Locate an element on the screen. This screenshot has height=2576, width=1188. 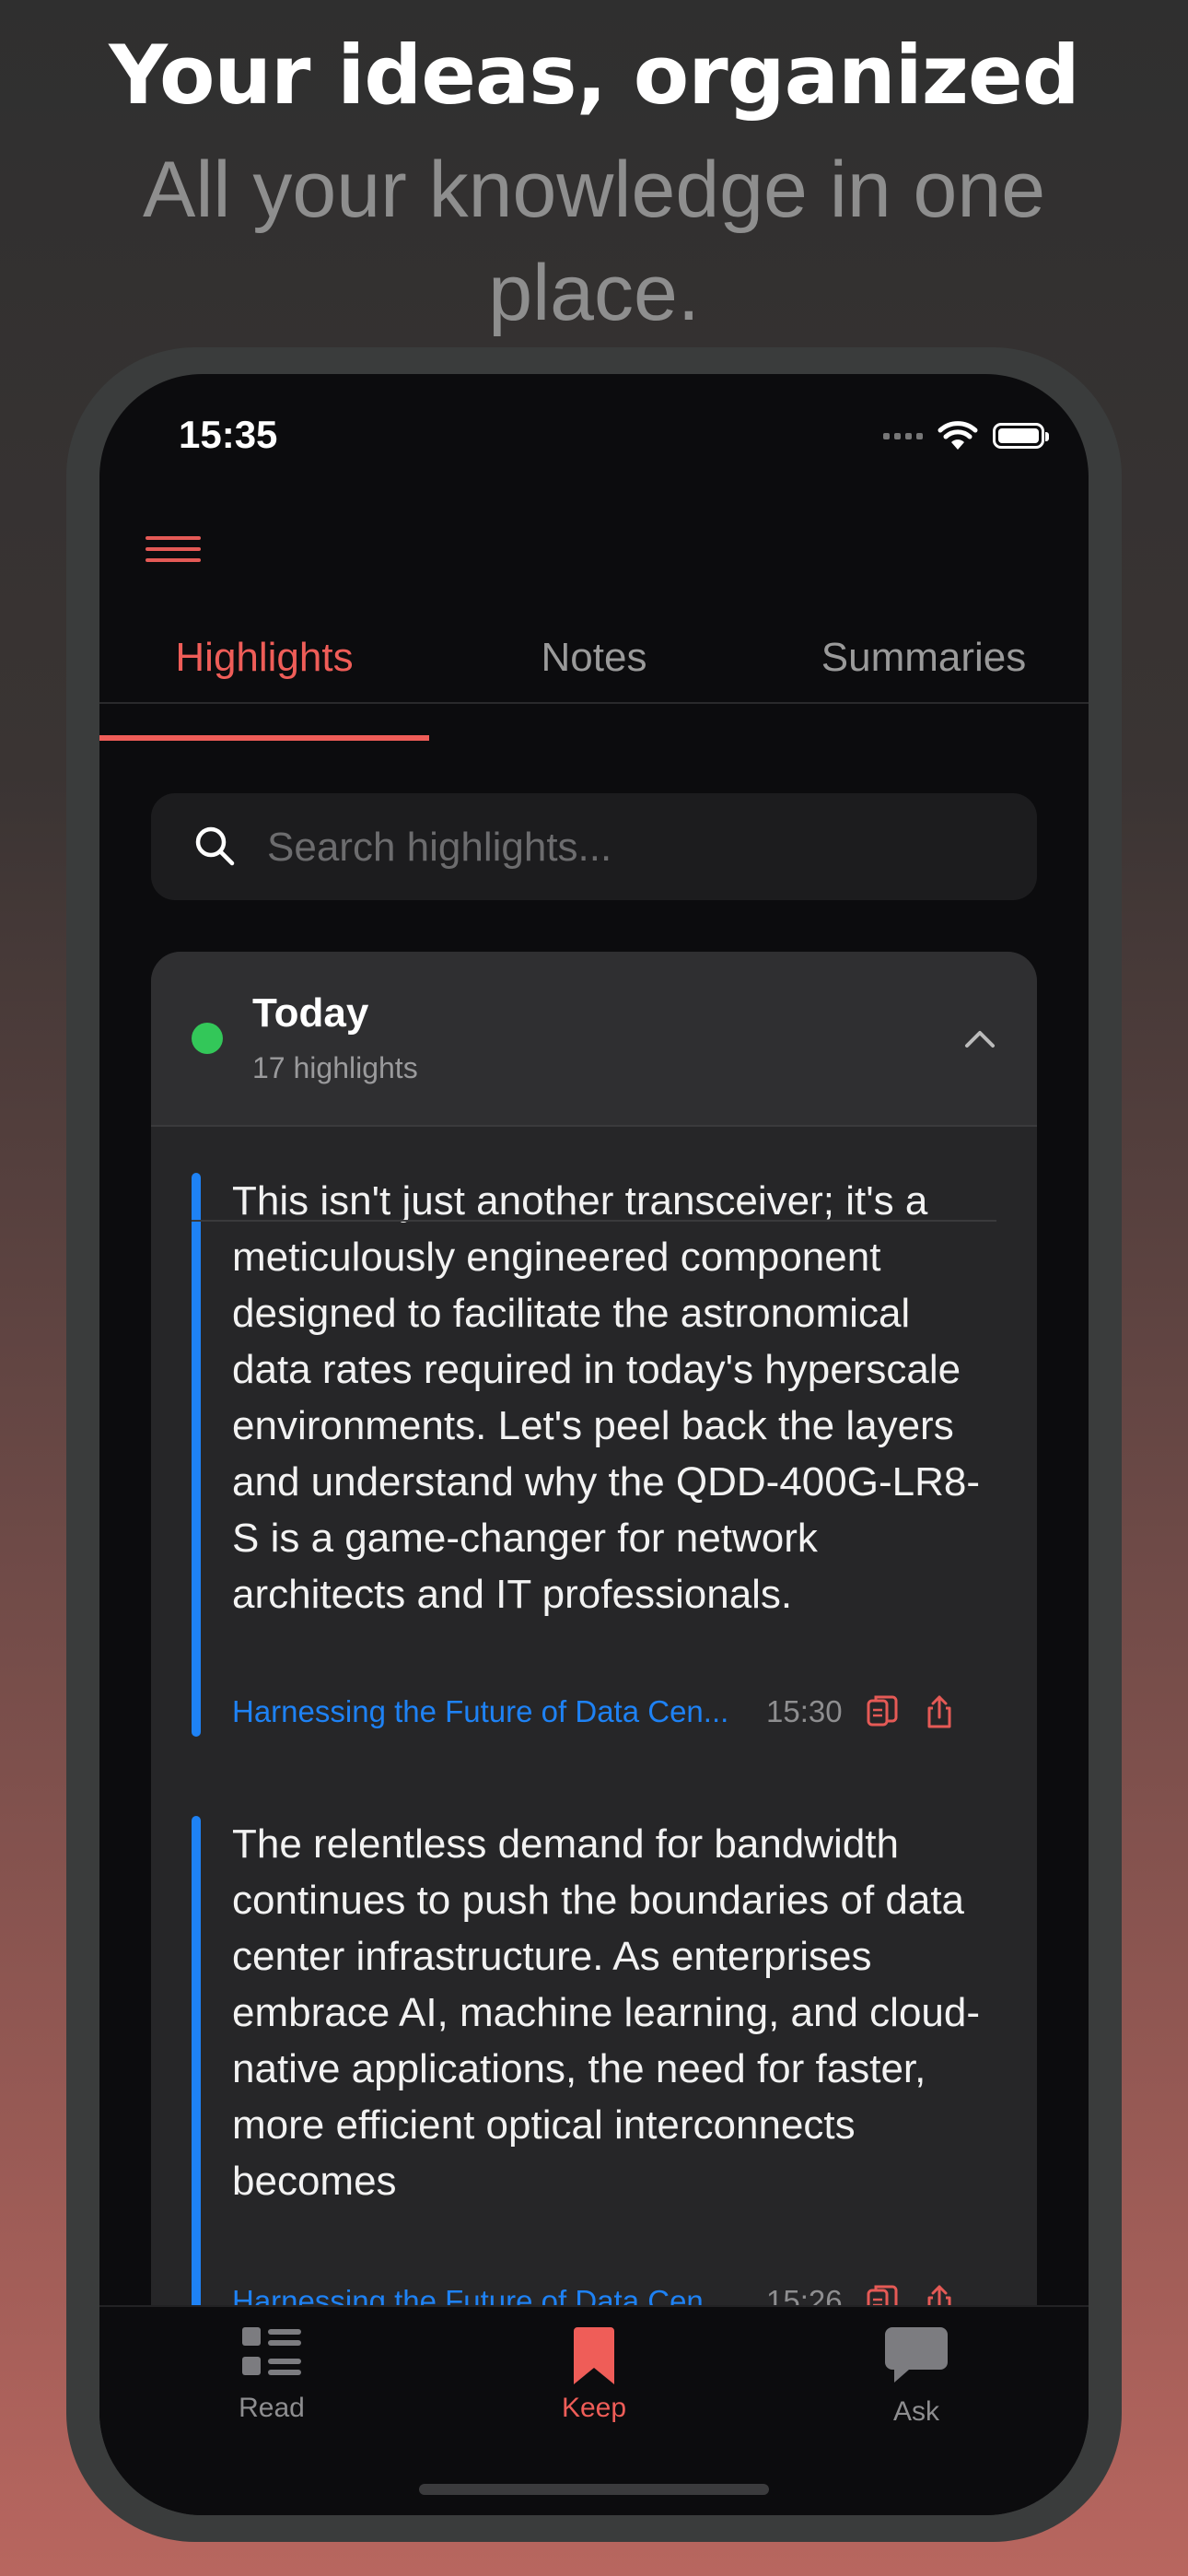
chevron-up-icon is located at coordinates (979, 1038).